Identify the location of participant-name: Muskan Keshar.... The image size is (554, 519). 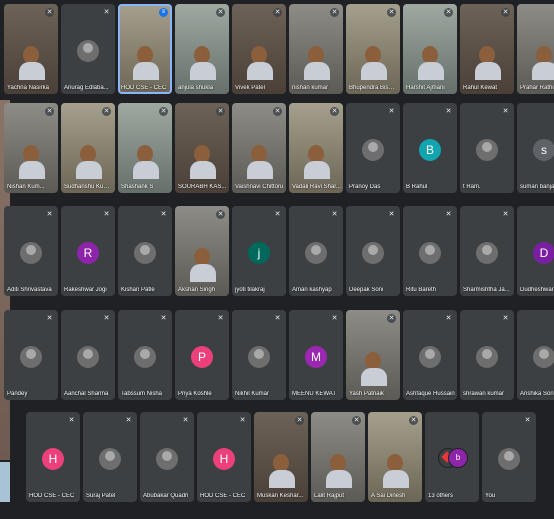
(280, 496).